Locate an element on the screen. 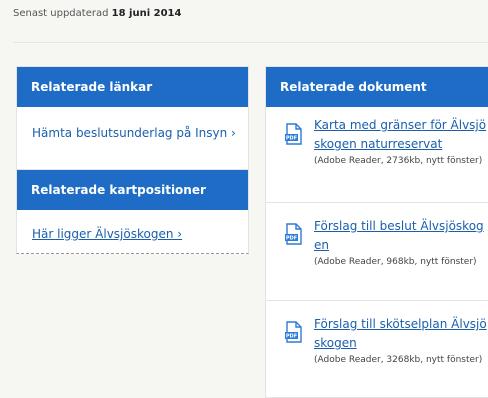  document-meta: (Adobe Reader, 968kb, nytt fönster) is located at coordinates (395, 262).